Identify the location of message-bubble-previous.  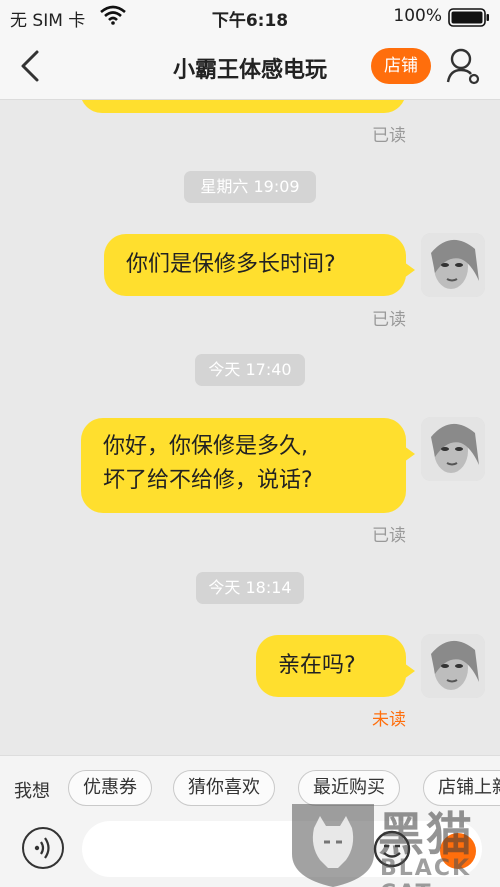
(243, 106).